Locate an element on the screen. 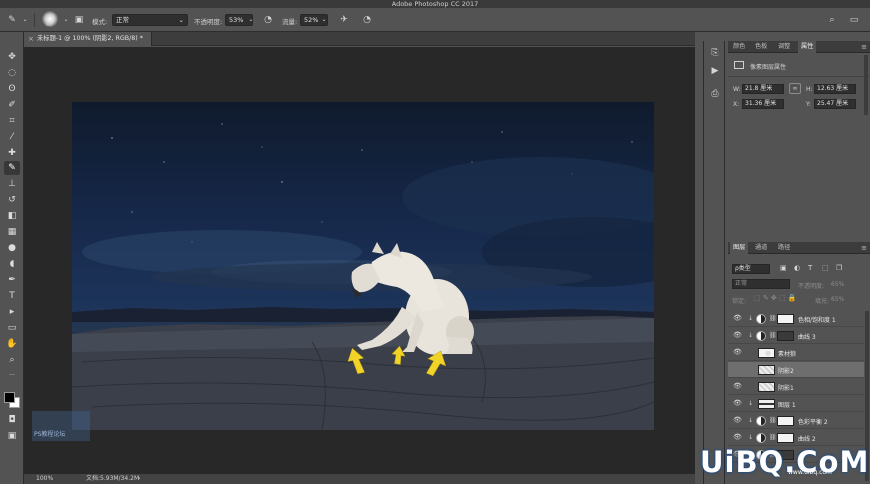  more-tools-icon: ··· is located at coordinates (12, 376).